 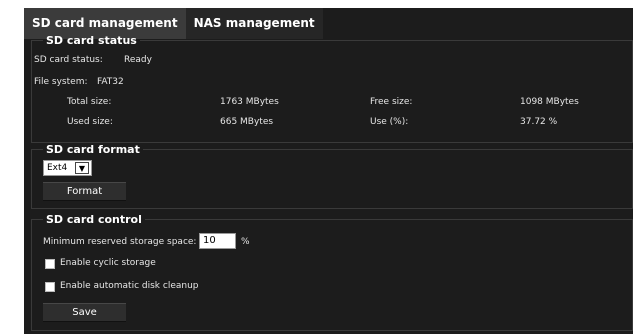 I want to click on save-button: Save, so click(x=84, y=312).